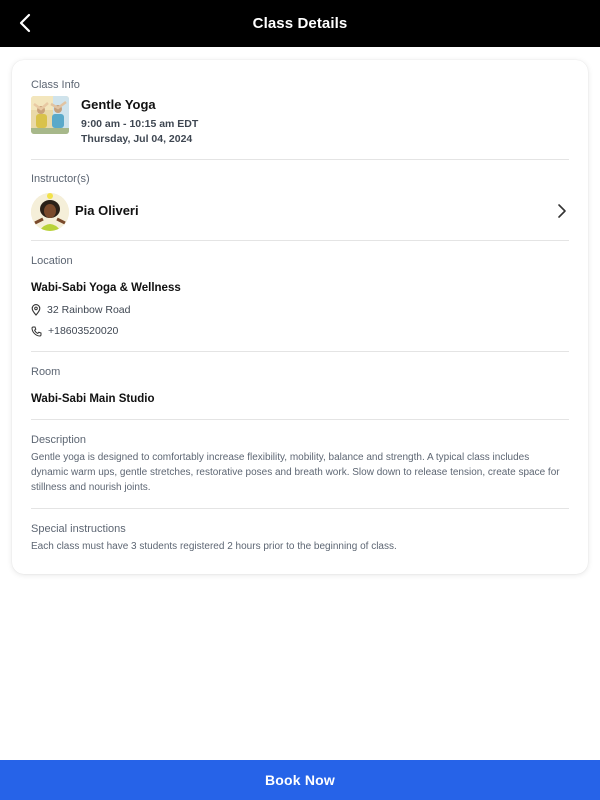 Image resolution: width=600 pixels, height=800 pixels. I want to click on instructor-label: Instructor(s), so click(60, 179).